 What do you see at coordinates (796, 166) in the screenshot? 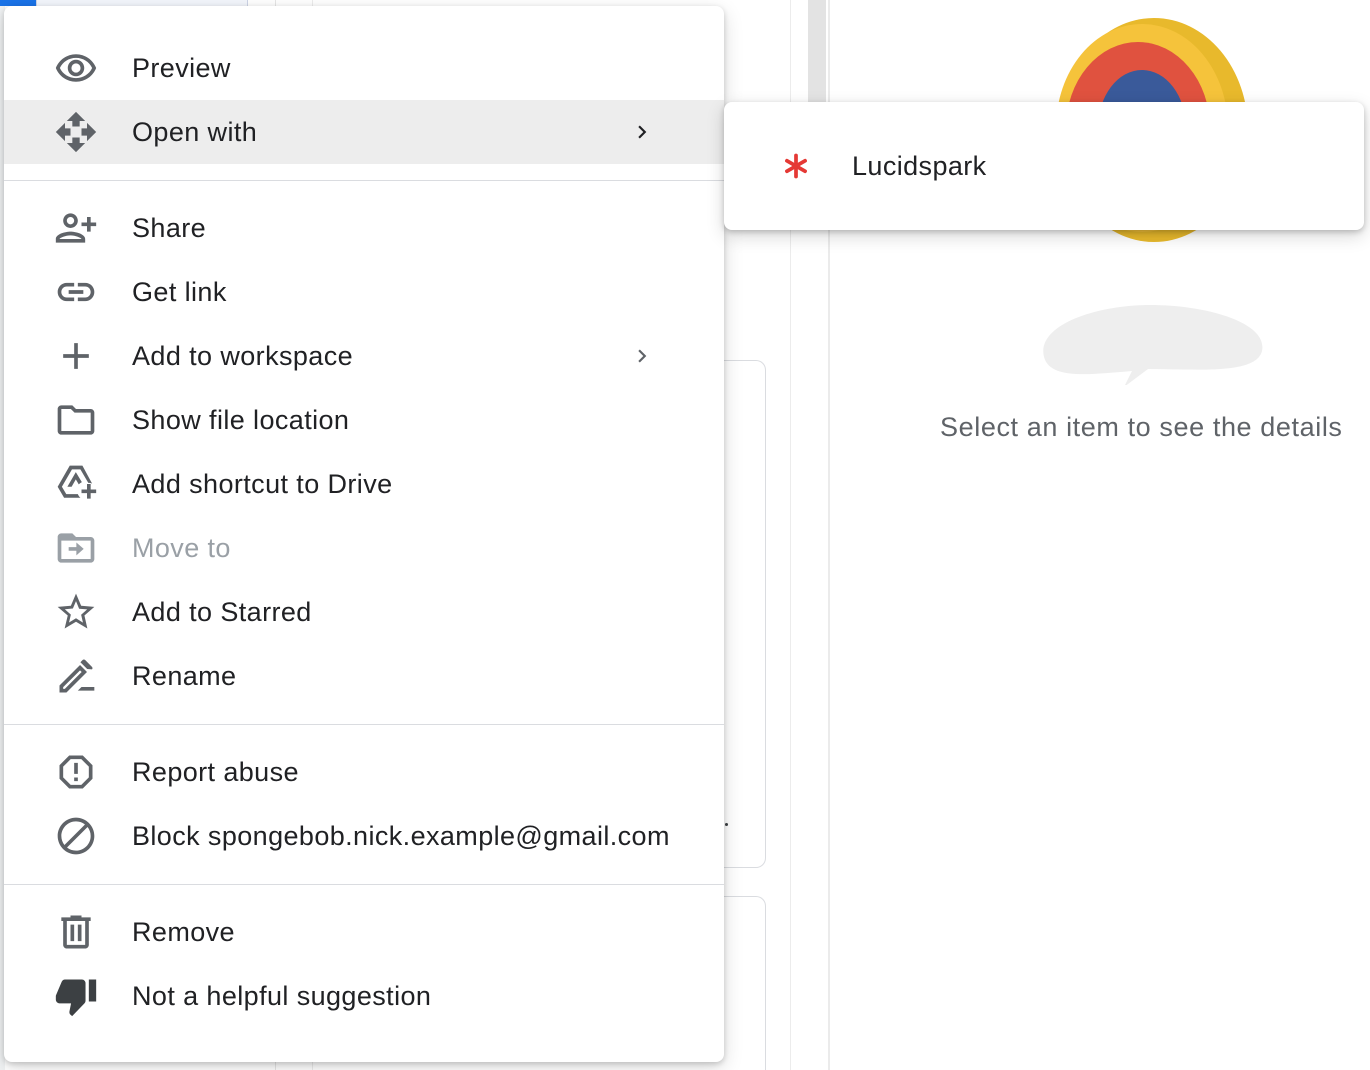
I see `lucidspark-asterisk-icon` at bounding box center [796, 166].